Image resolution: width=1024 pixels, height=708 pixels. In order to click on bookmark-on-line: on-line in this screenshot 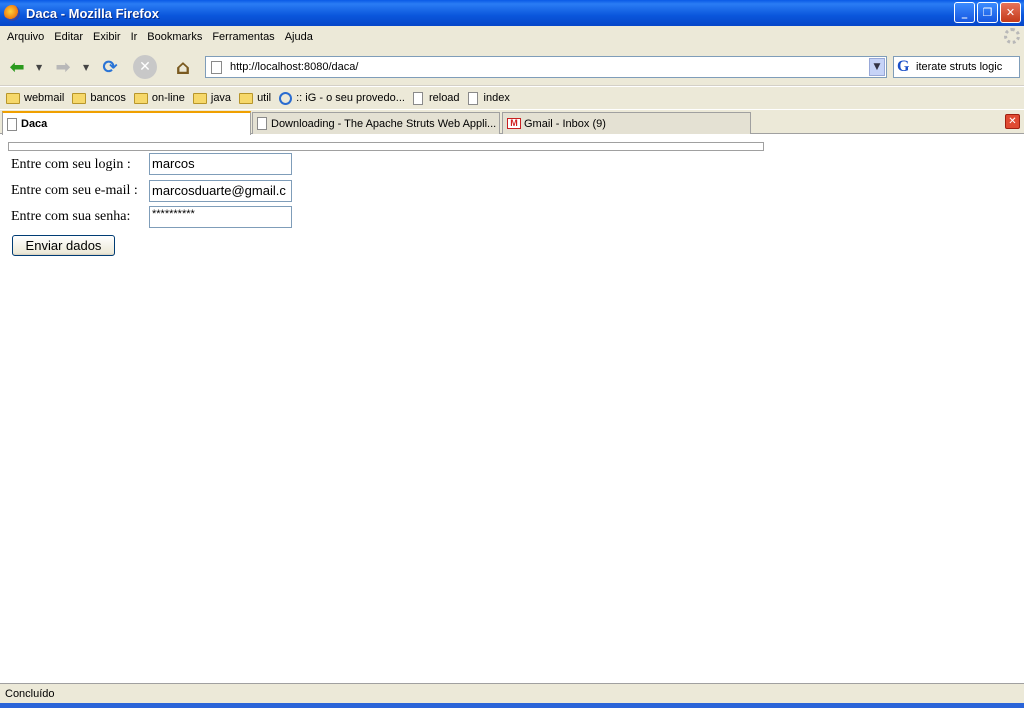, I will do `click(159, 98)`.